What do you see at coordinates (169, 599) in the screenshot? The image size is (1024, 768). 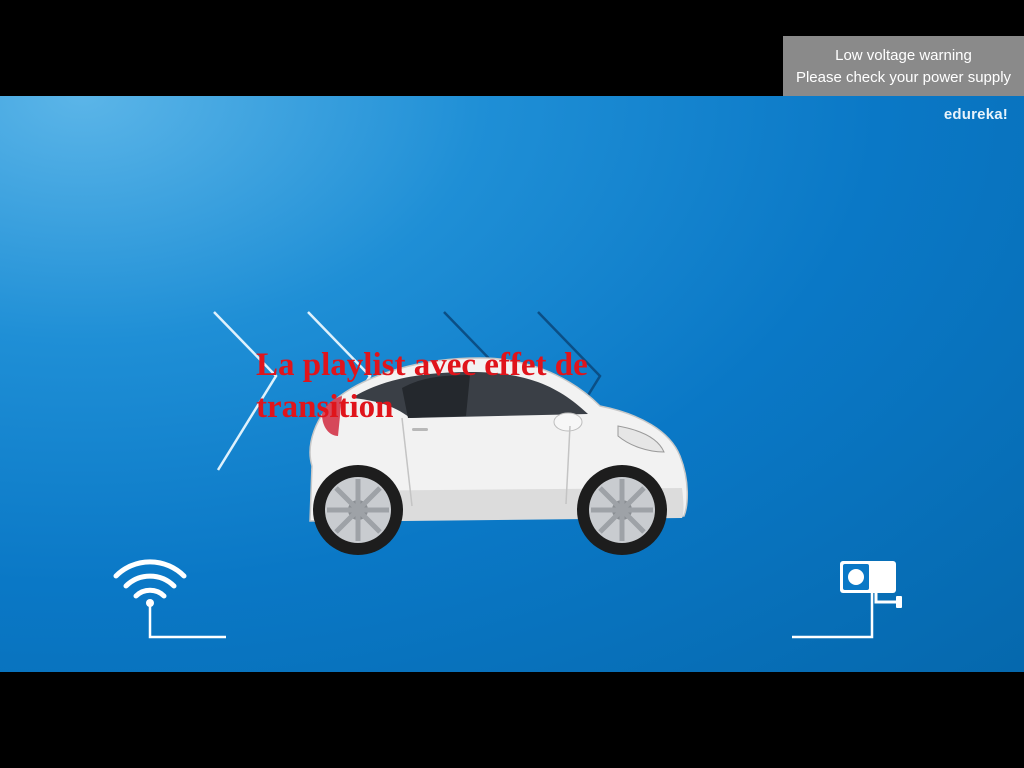 I see `wifi-icon` at bounding box center [169, 599].